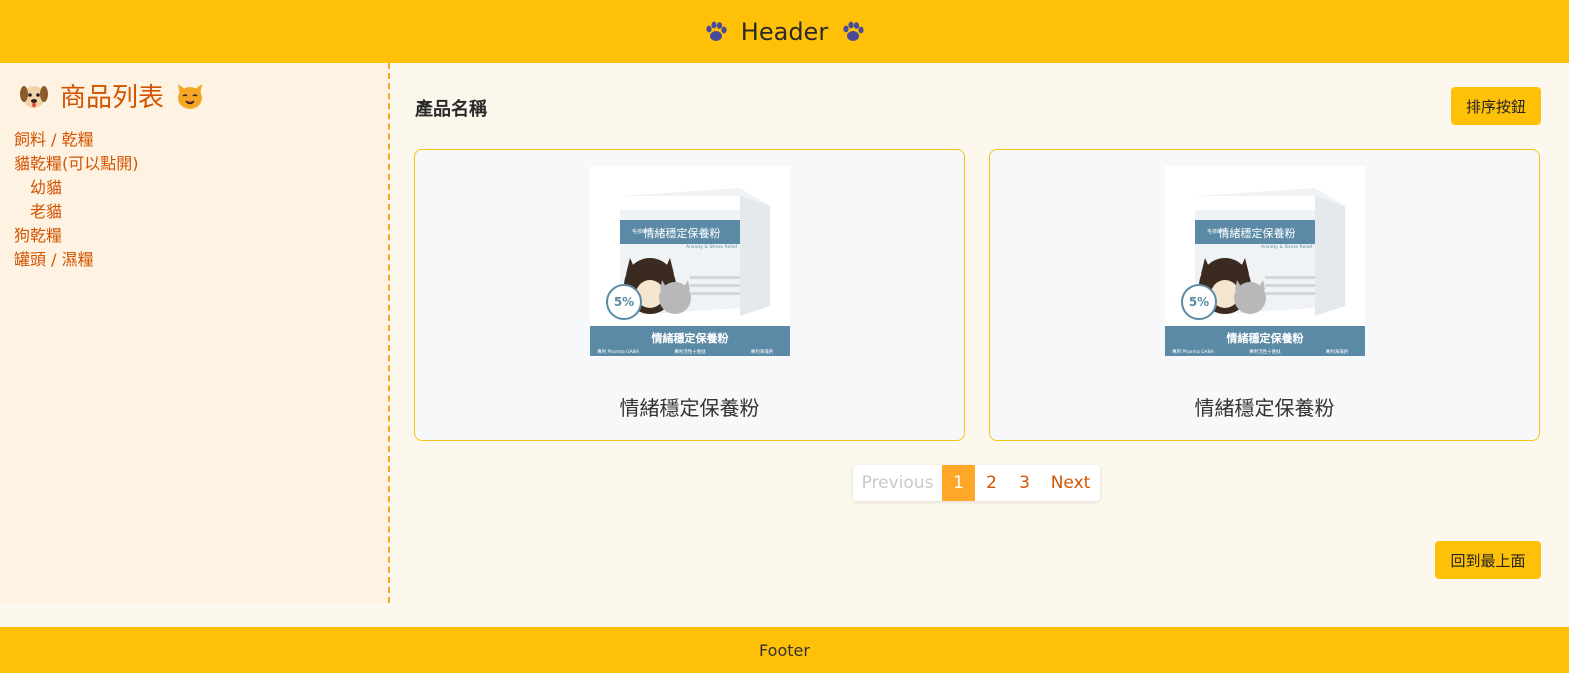  What do you see at coordinates (1496, 106) in the screenshot?
I see `sort-button: 排序按鈕` at bounding box center [1496, 106].